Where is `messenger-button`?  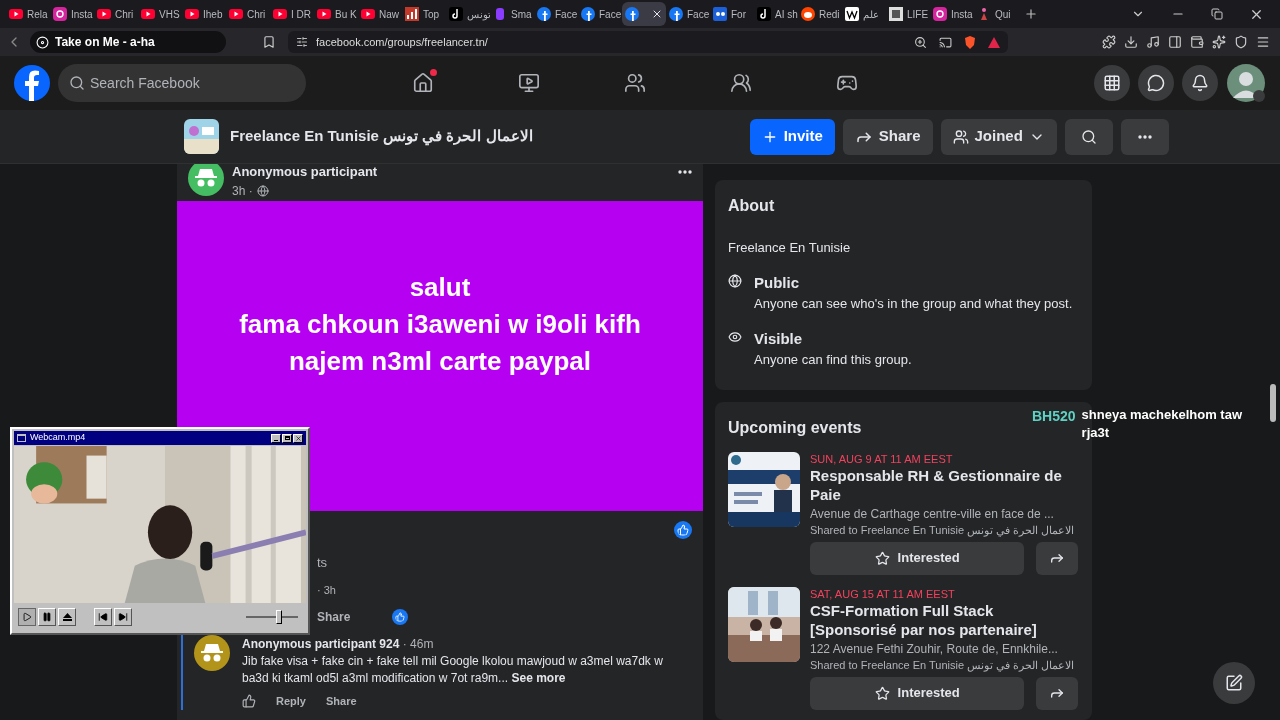 messenger-button is located at coordinates (1156, 83).